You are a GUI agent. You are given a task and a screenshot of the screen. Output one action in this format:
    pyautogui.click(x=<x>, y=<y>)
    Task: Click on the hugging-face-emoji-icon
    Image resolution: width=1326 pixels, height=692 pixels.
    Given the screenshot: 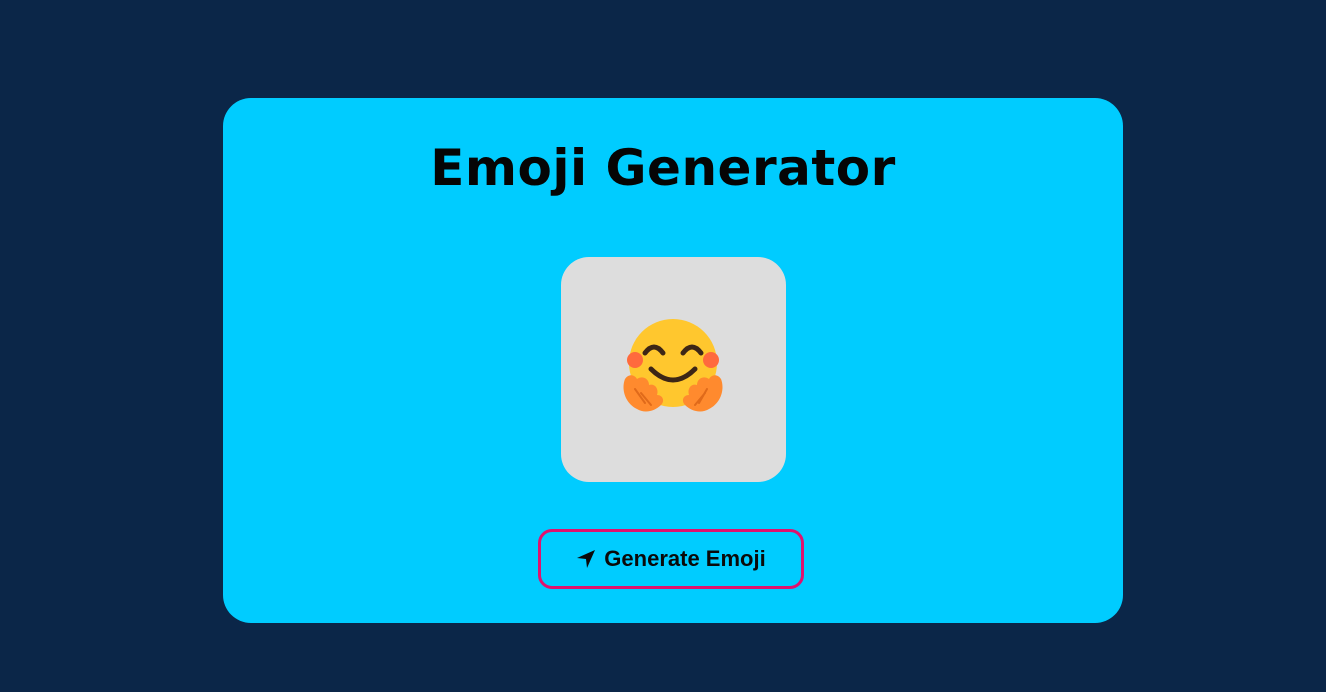 What is the action you would take?
    pyautogui.click(x=673, y=365)
    